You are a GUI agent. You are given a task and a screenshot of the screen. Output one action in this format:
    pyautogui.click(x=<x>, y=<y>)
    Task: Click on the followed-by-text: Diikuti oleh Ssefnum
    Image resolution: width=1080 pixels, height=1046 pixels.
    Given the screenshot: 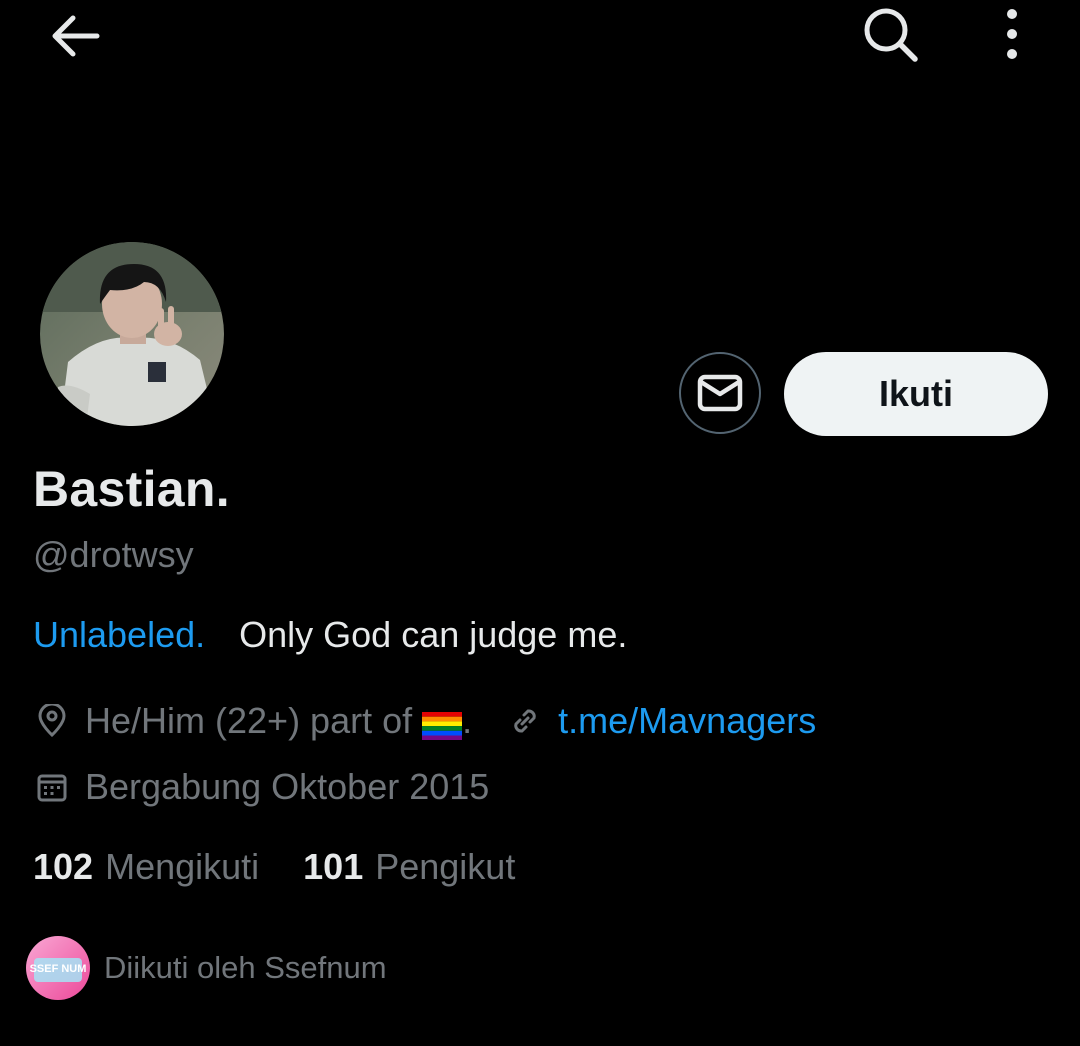 What is the action you would take?
    pyautogui.click(x=245, y=967)
    